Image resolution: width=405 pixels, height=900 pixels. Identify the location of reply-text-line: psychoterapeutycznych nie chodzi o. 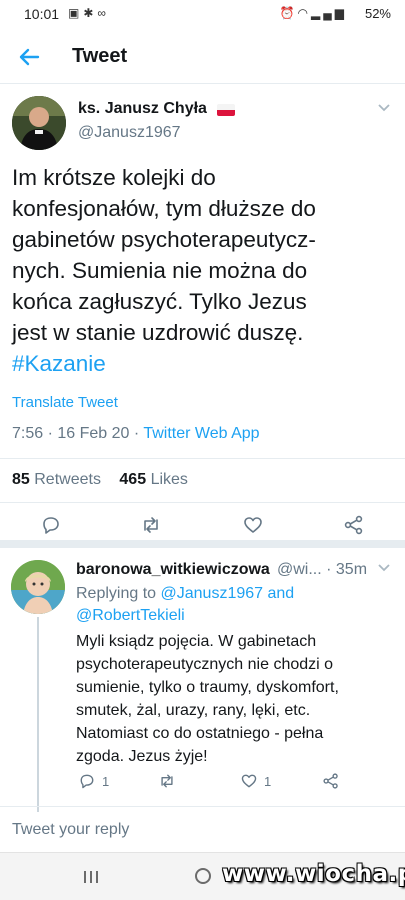
(205, 664).